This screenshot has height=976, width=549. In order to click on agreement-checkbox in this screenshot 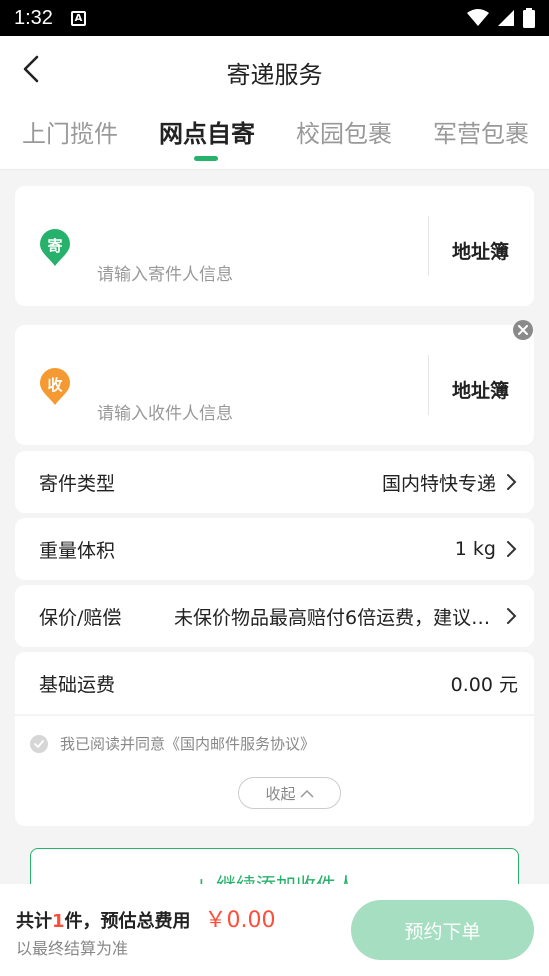, I will do `click(39, 743)`.